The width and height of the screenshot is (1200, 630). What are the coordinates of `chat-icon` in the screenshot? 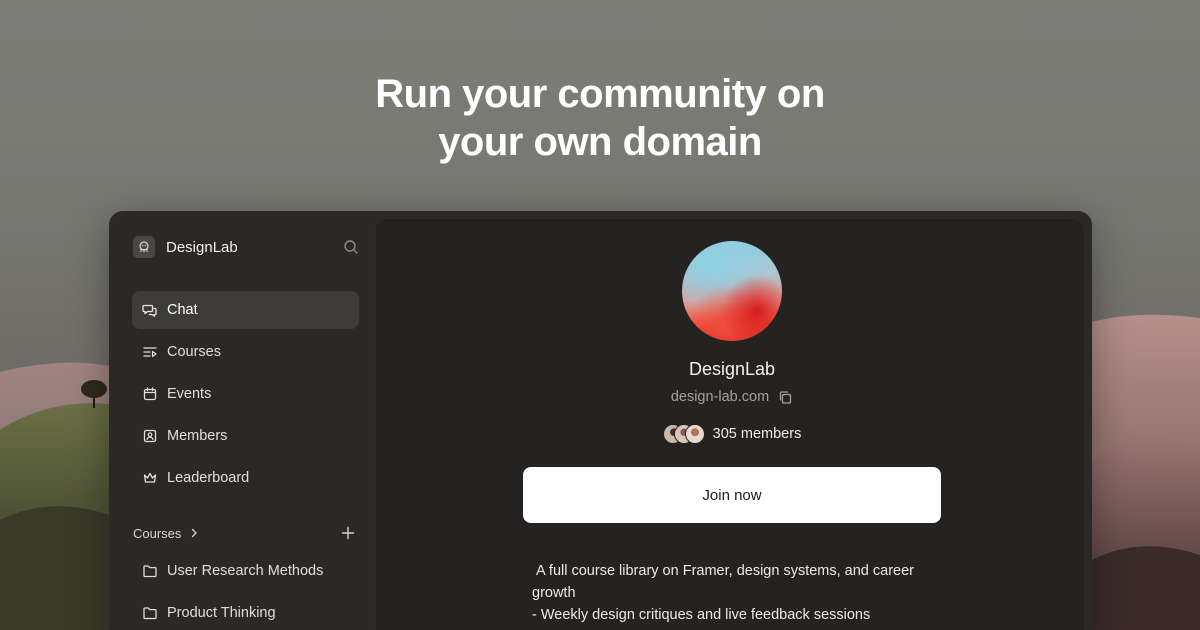 It's located at (149, 310).